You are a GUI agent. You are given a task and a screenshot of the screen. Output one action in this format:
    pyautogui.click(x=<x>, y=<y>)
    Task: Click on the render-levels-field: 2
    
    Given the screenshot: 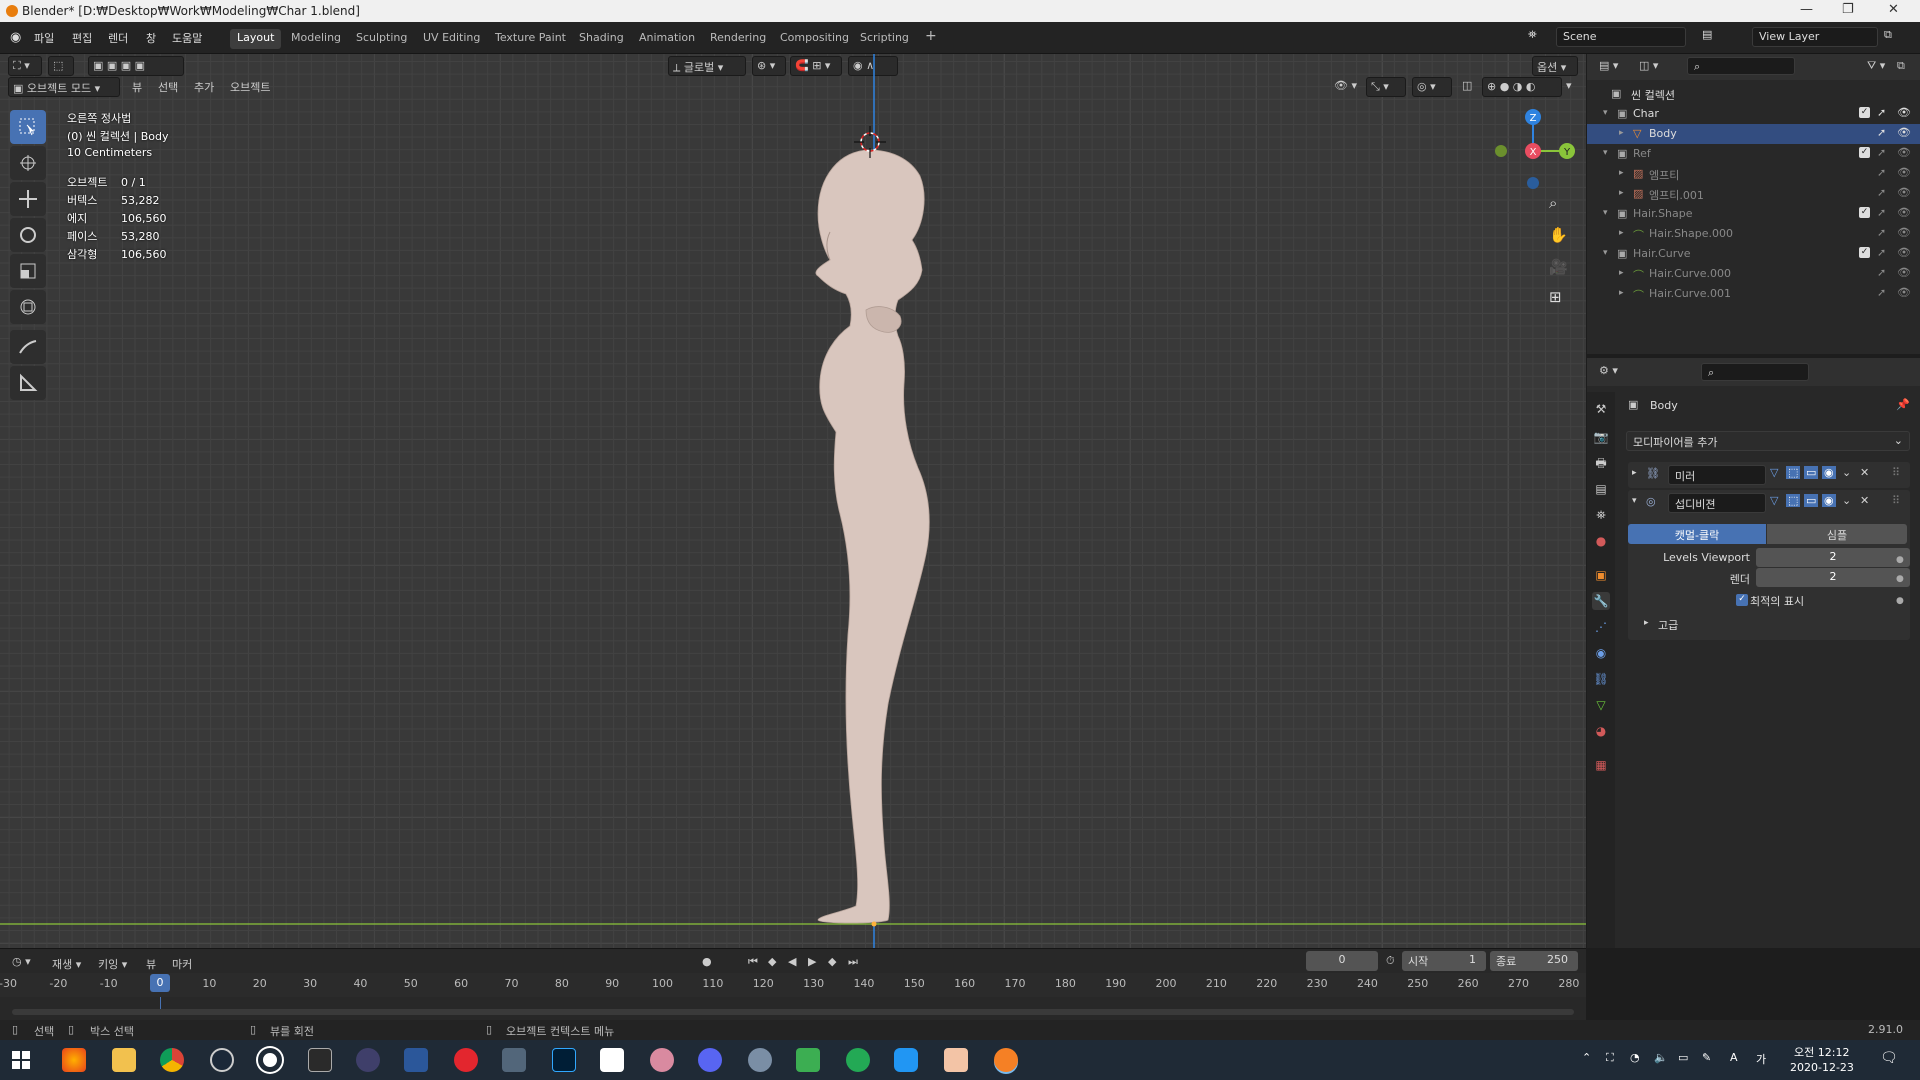 What is the action you would take?
    pyautogui.click(x=1833, y=577)
    